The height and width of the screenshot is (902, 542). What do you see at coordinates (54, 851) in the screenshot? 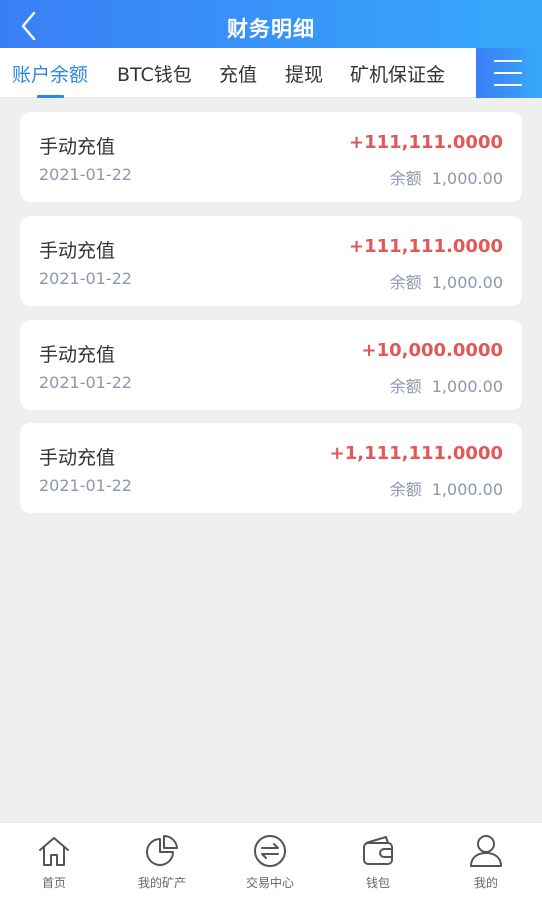
I see `home-icon` at bounding box center [54, 851].